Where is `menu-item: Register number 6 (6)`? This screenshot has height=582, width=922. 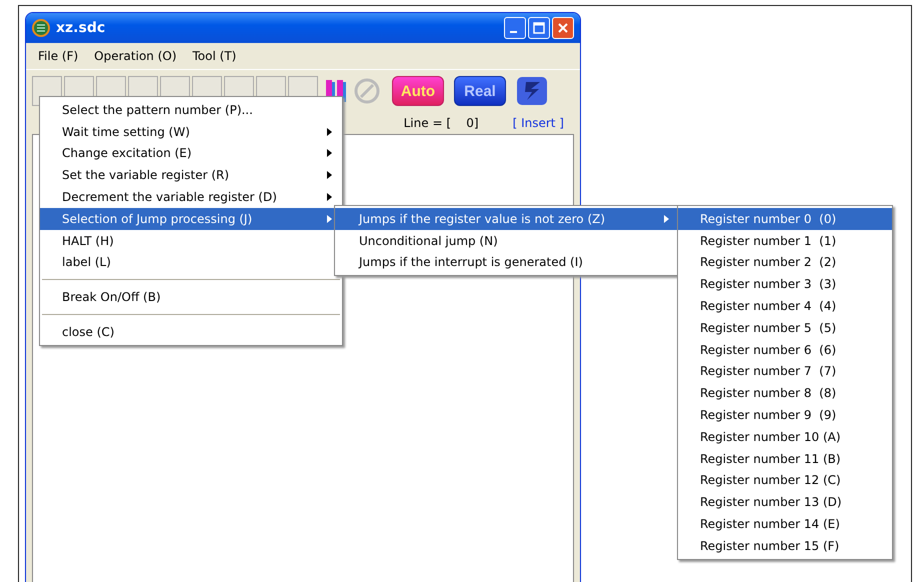 menu-item: Register number 6 (6) is located at coordinates (785, 349).